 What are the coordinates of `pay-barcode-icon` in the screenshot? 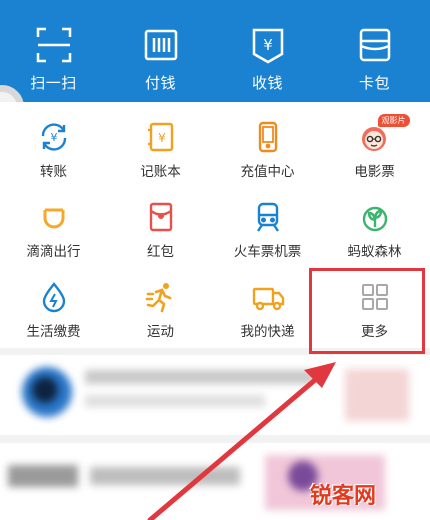 It's located at (161, 45).